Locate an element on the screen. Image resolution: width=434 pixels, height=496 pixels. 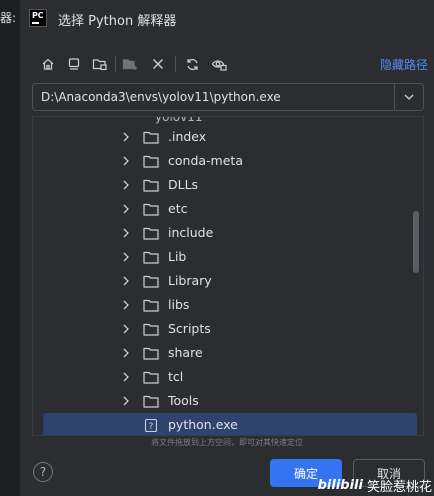
help-button: ? is located at coordinates (43, 472).